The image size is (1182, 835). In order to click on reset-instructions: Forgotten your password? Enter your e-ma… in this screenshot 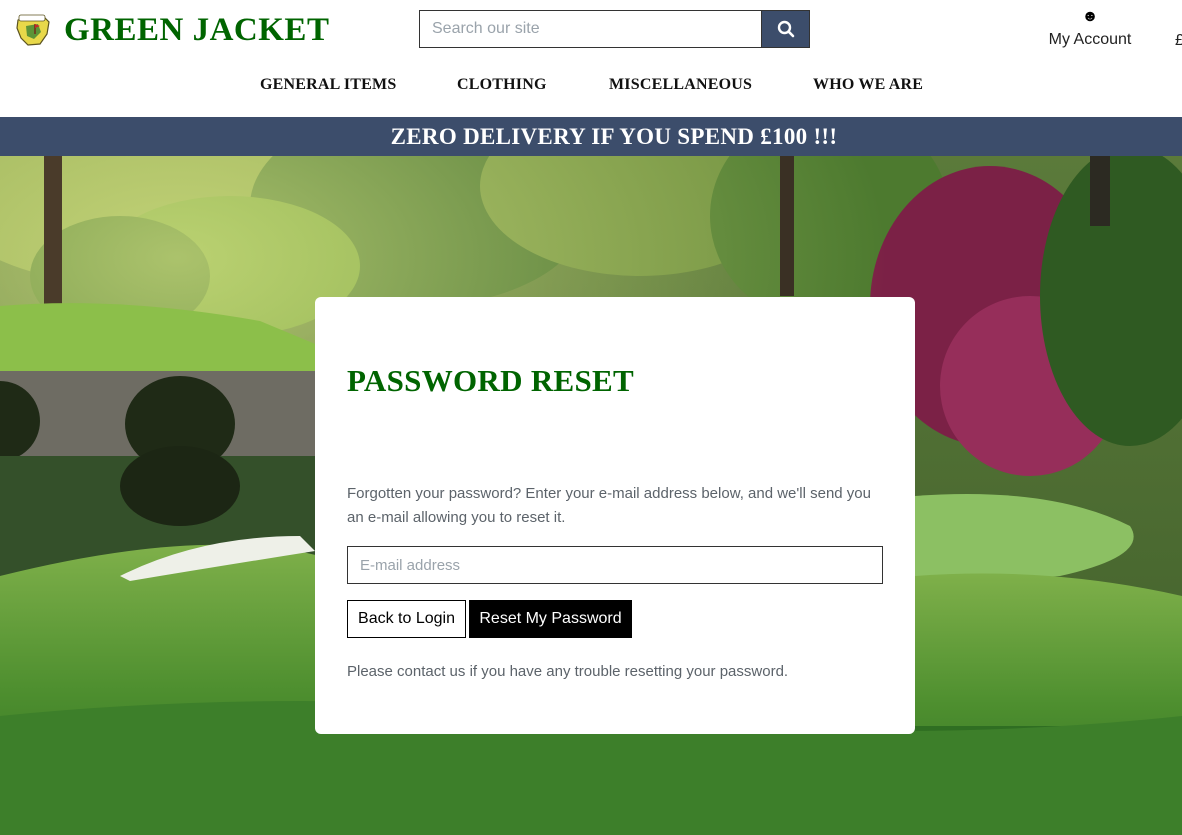, I will do `click(609, 505)`.